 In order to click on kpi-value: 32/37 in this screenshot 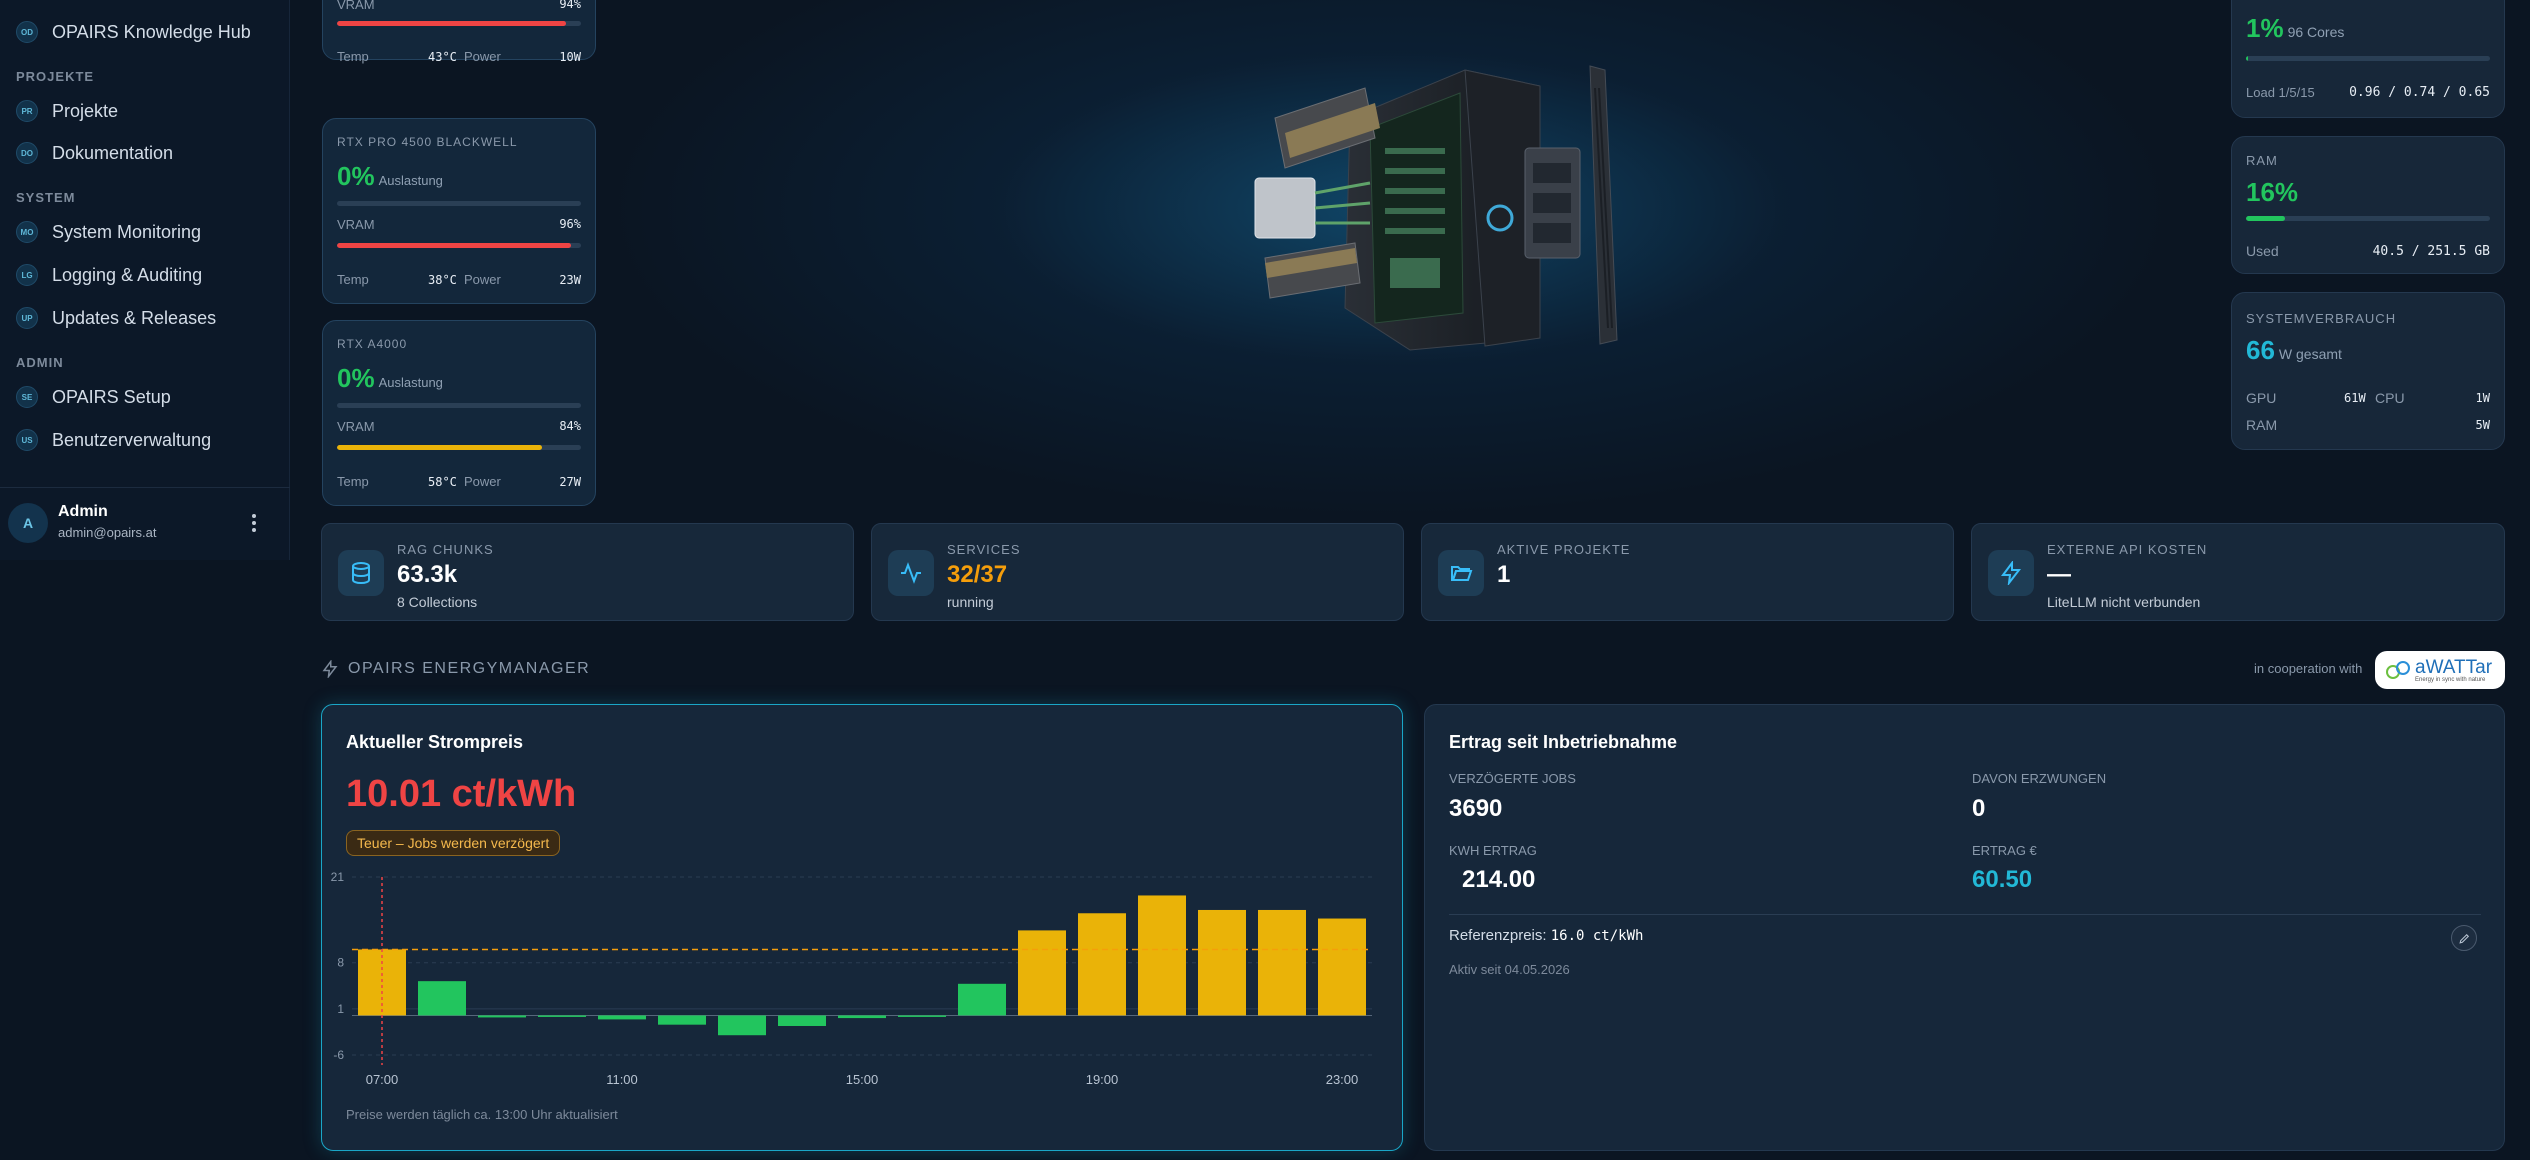, I will do `click(977, 574)`.